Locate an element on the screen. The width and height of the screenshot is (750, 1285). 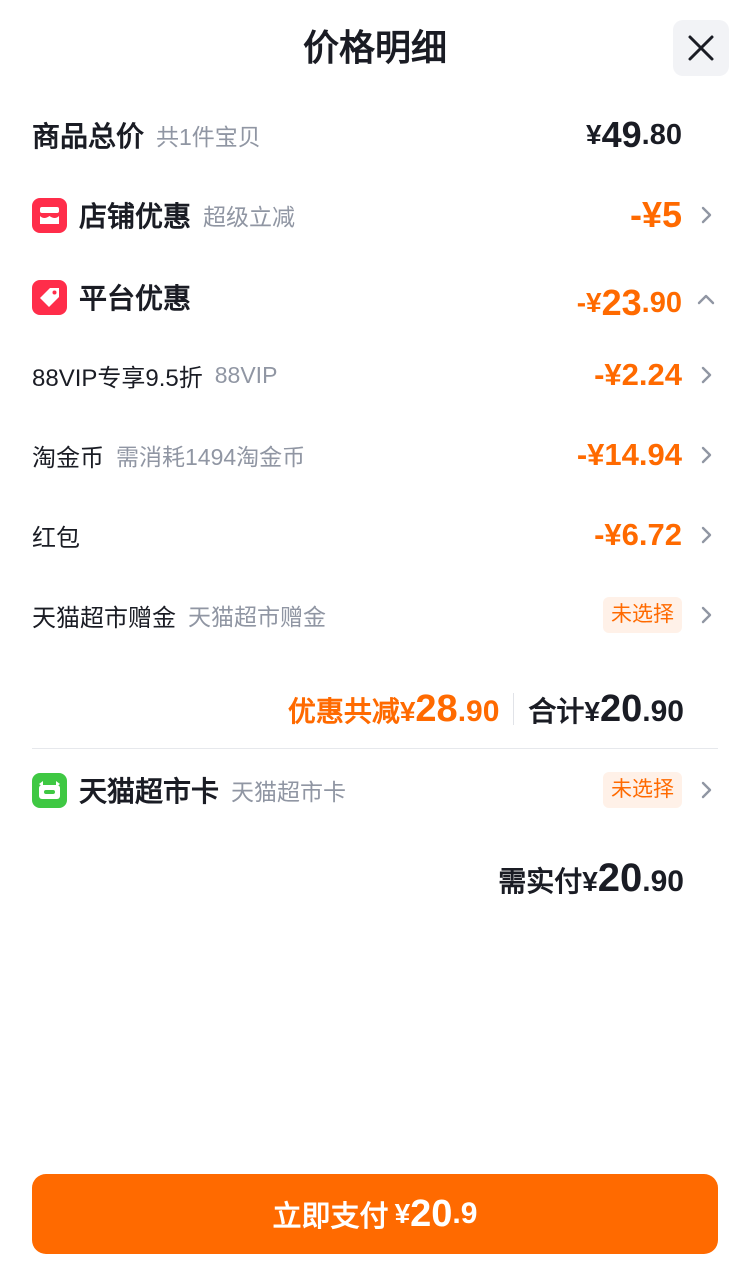
coins-label: 淘金币 is located at coordinates (68, 458).